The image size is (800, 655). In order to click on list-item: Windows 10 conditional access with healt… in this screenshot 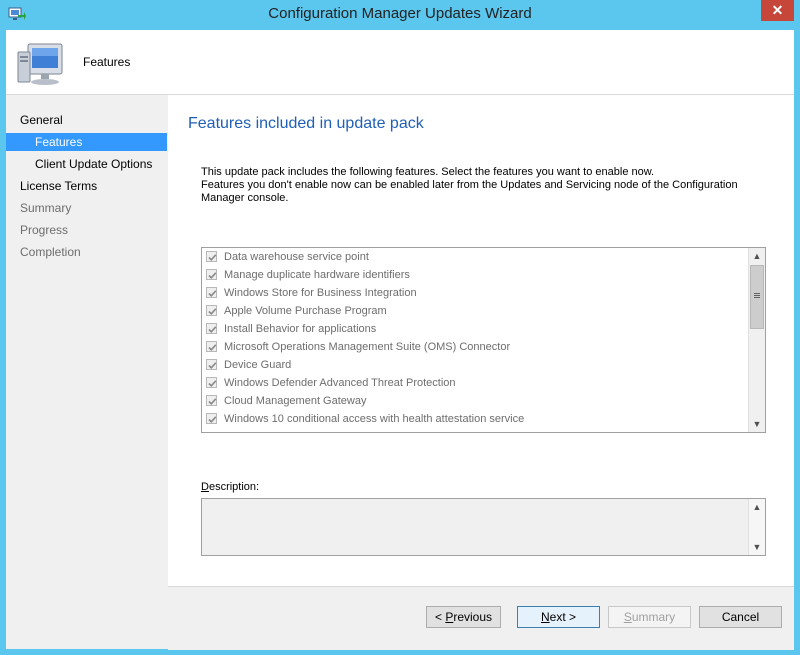, I will do `click(474, 419)`.